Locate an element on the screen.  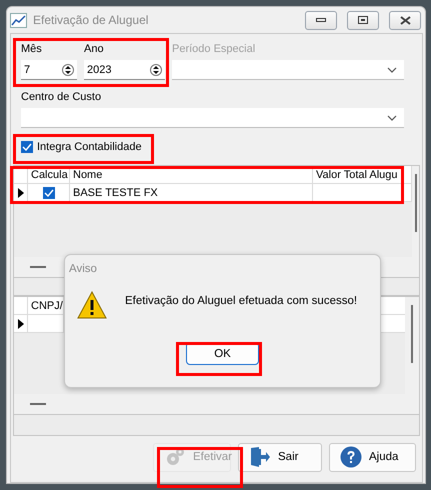
minimize-icon is located at coordinates (321, 20).